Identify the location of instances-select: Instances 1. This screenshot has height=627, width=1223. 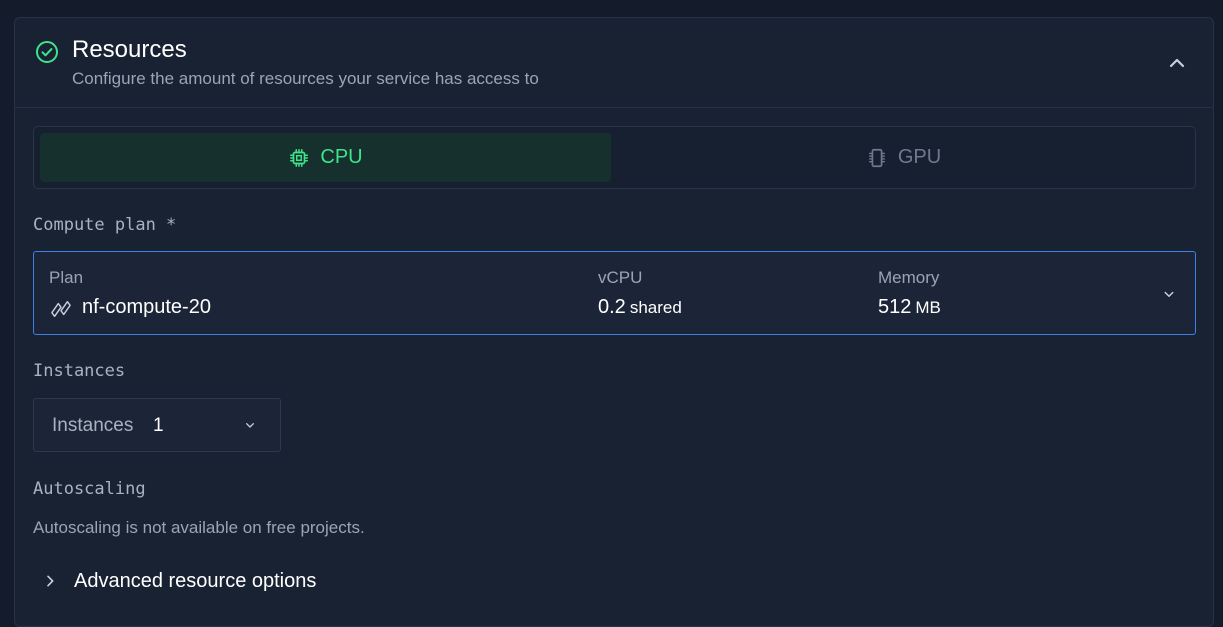
(157, 425).